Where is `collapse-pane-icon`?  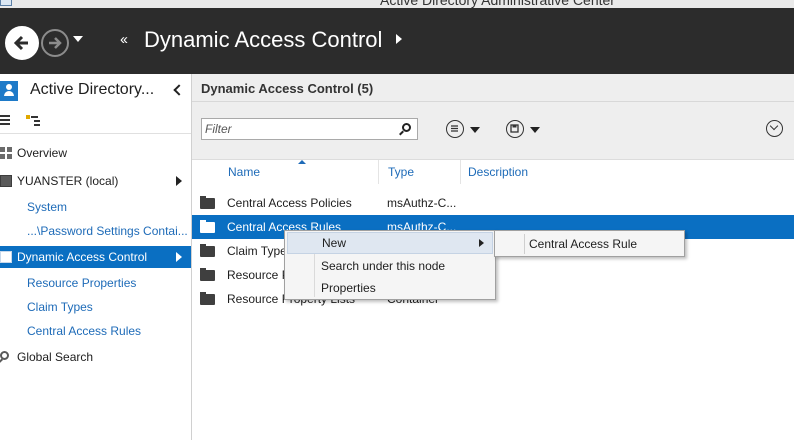 collapse-pane-icon is located at coordinates (178, 90).